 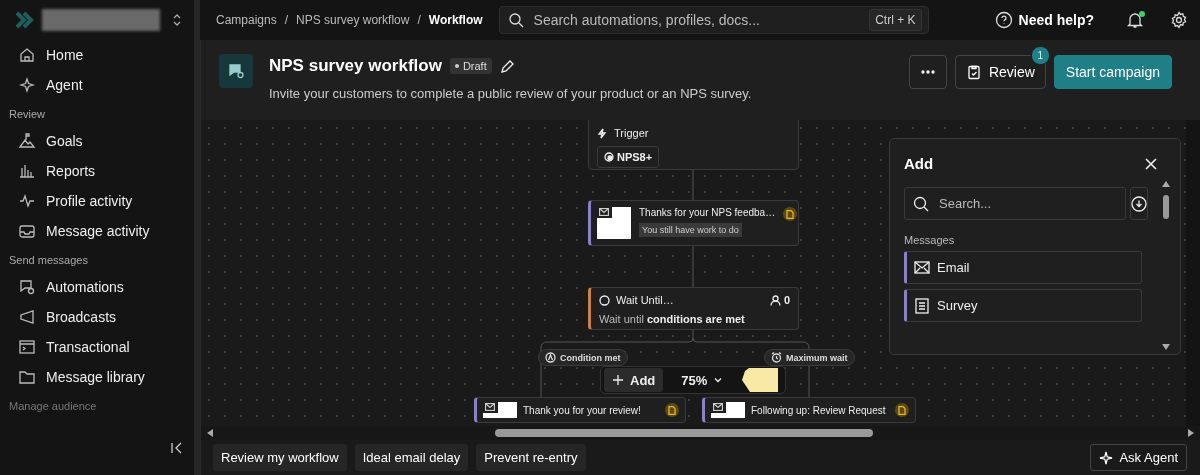 What do you see at coordinates (1112, 72) in the screenshot?
I see `start-campaign-button: Start campaign` at bounding box center [1112, 72].